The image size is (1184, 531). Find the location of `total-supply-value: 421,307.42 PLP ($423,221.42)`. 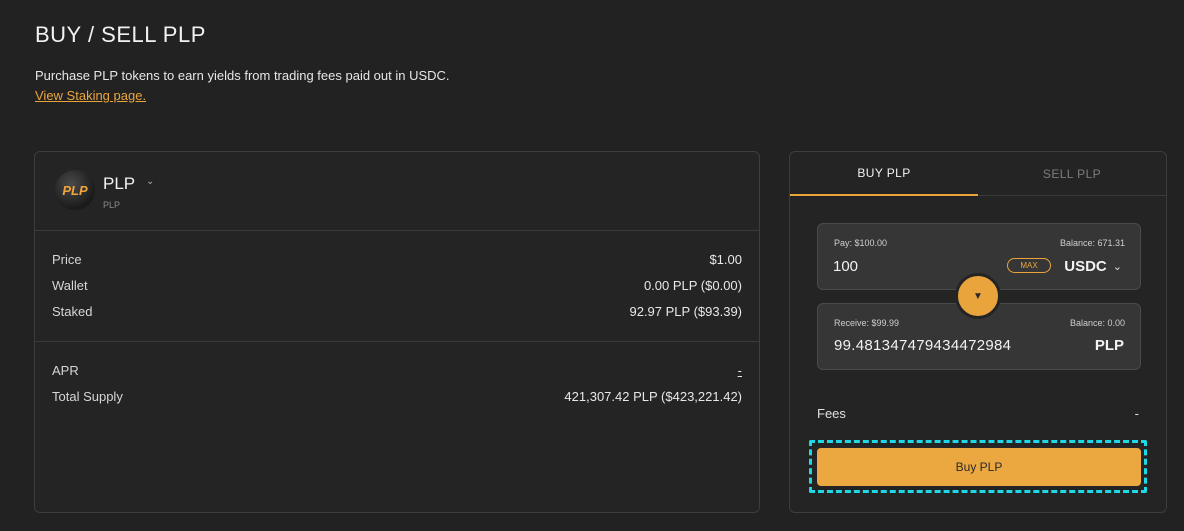

total-supply-value: 421,307.42 PLP ($423,221.42) is located at coordinates (653, 396).